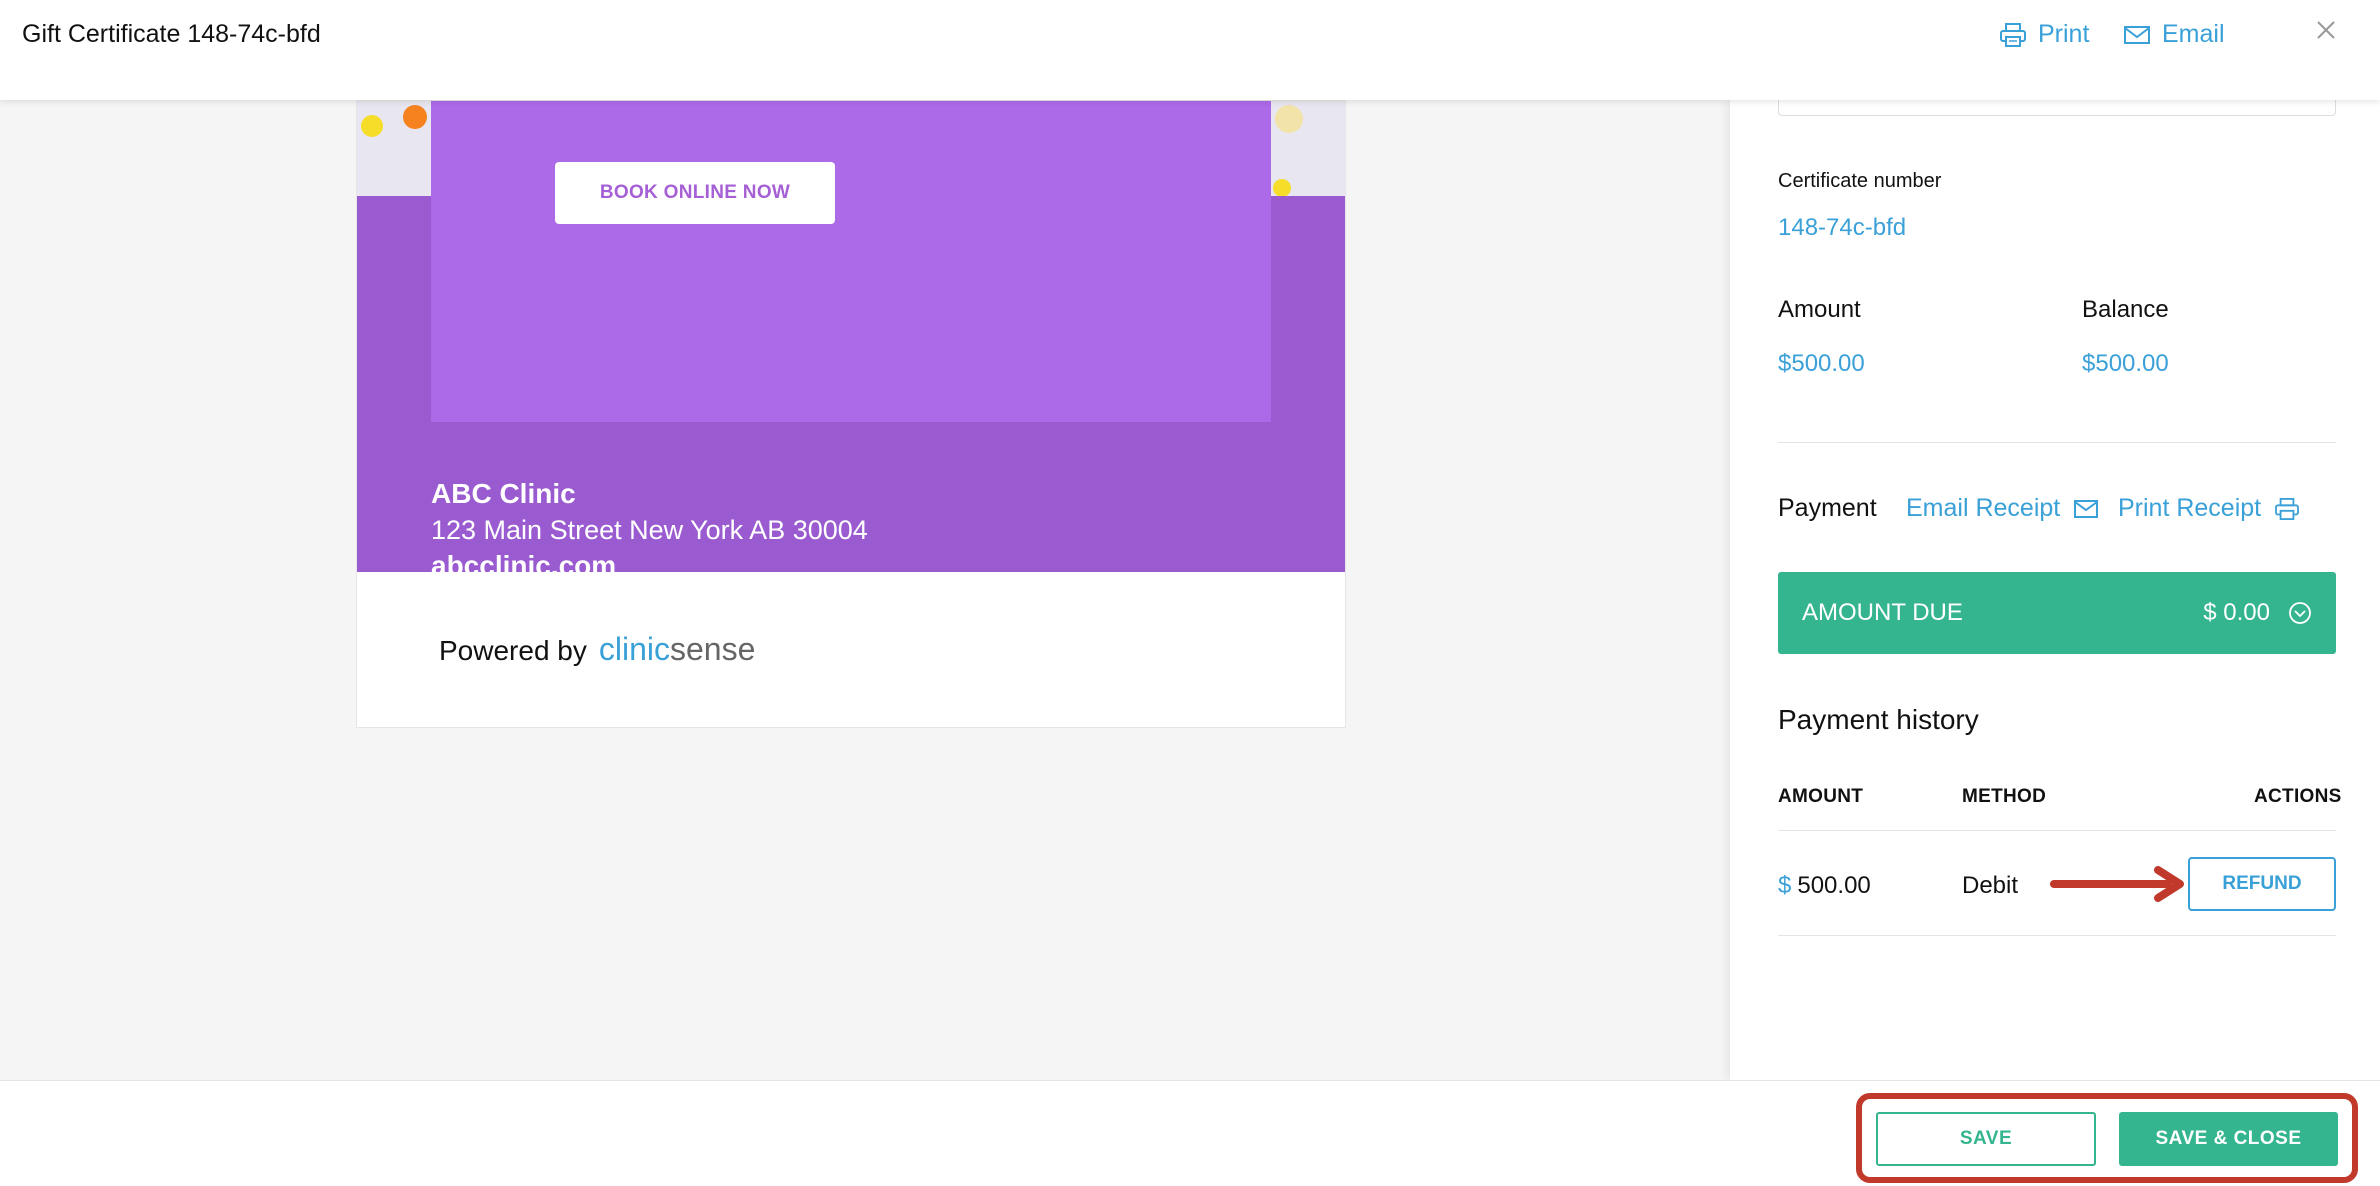 The width and height of the screenshot is (2380, 1186). I want to click on print-button: Print, so click(2044, 34).